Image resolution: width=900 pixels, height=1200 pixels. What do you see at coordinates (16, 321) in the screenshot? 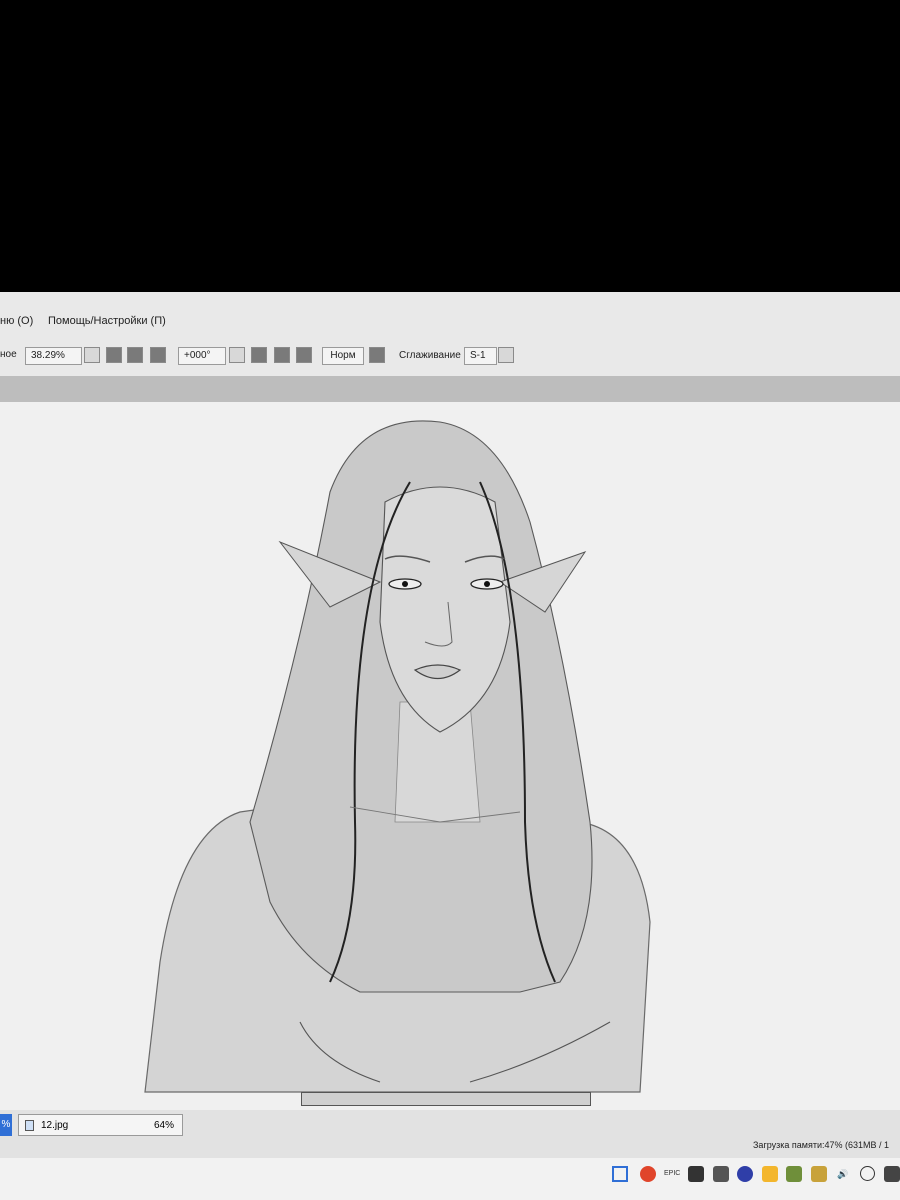
I see `menu-item-window: ню (O)` at bounding box center [16, 321].